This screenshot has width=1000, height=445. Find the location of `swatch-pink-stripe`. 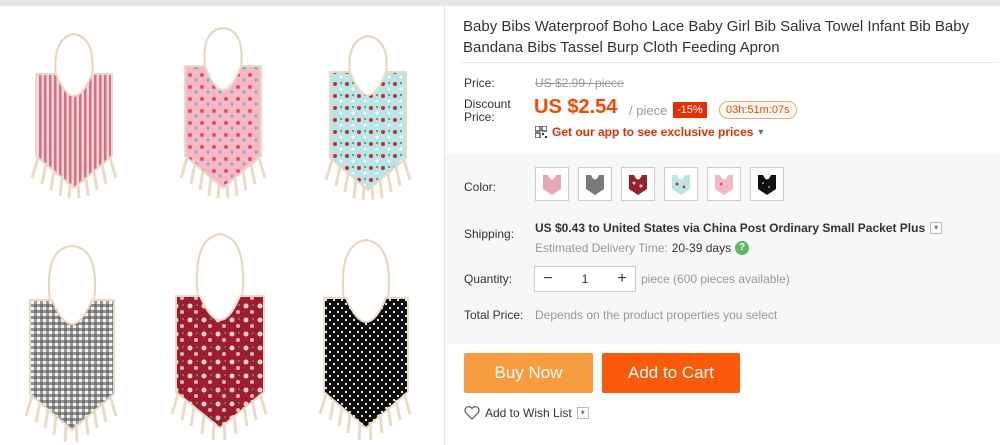

swatch-pink-stripe is located at coordinates (552, 184).